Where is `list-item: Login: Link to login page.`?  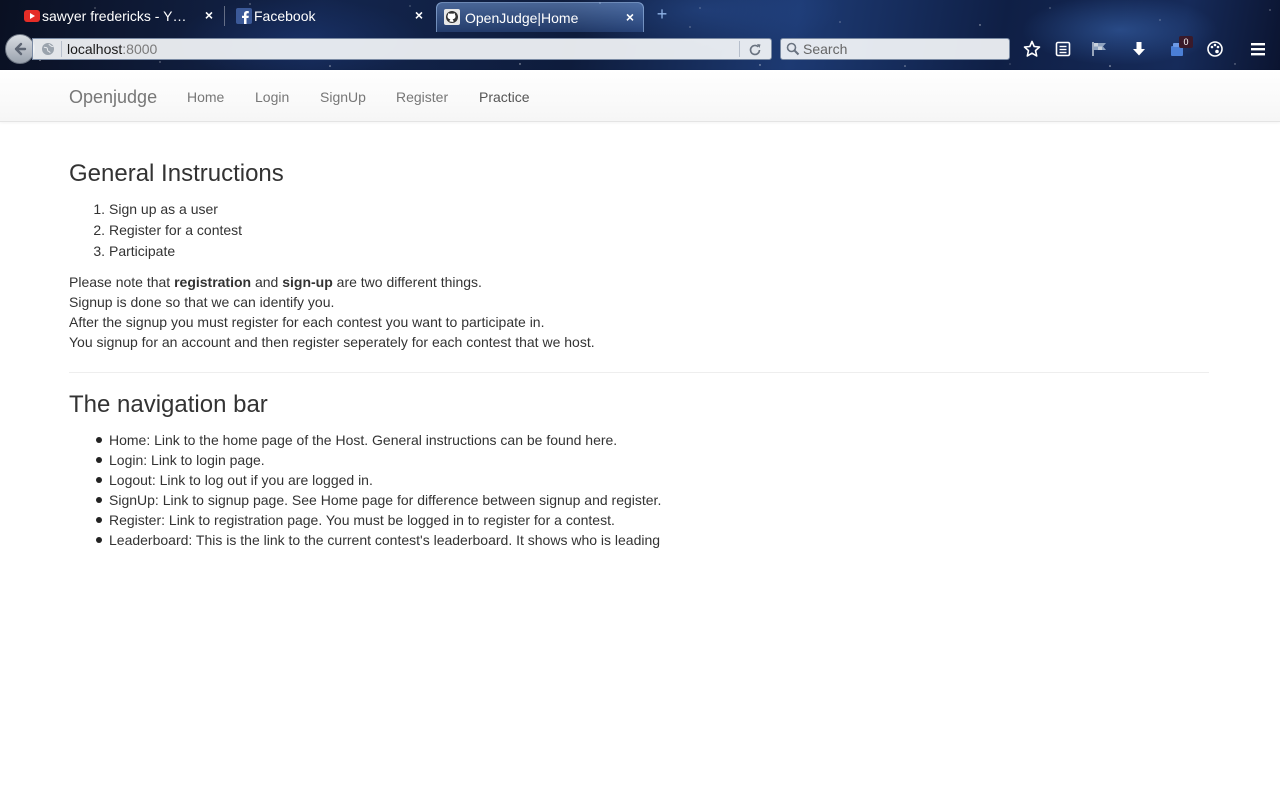
list-item: Login: Link to login page. is located at coordinates (365, 460).